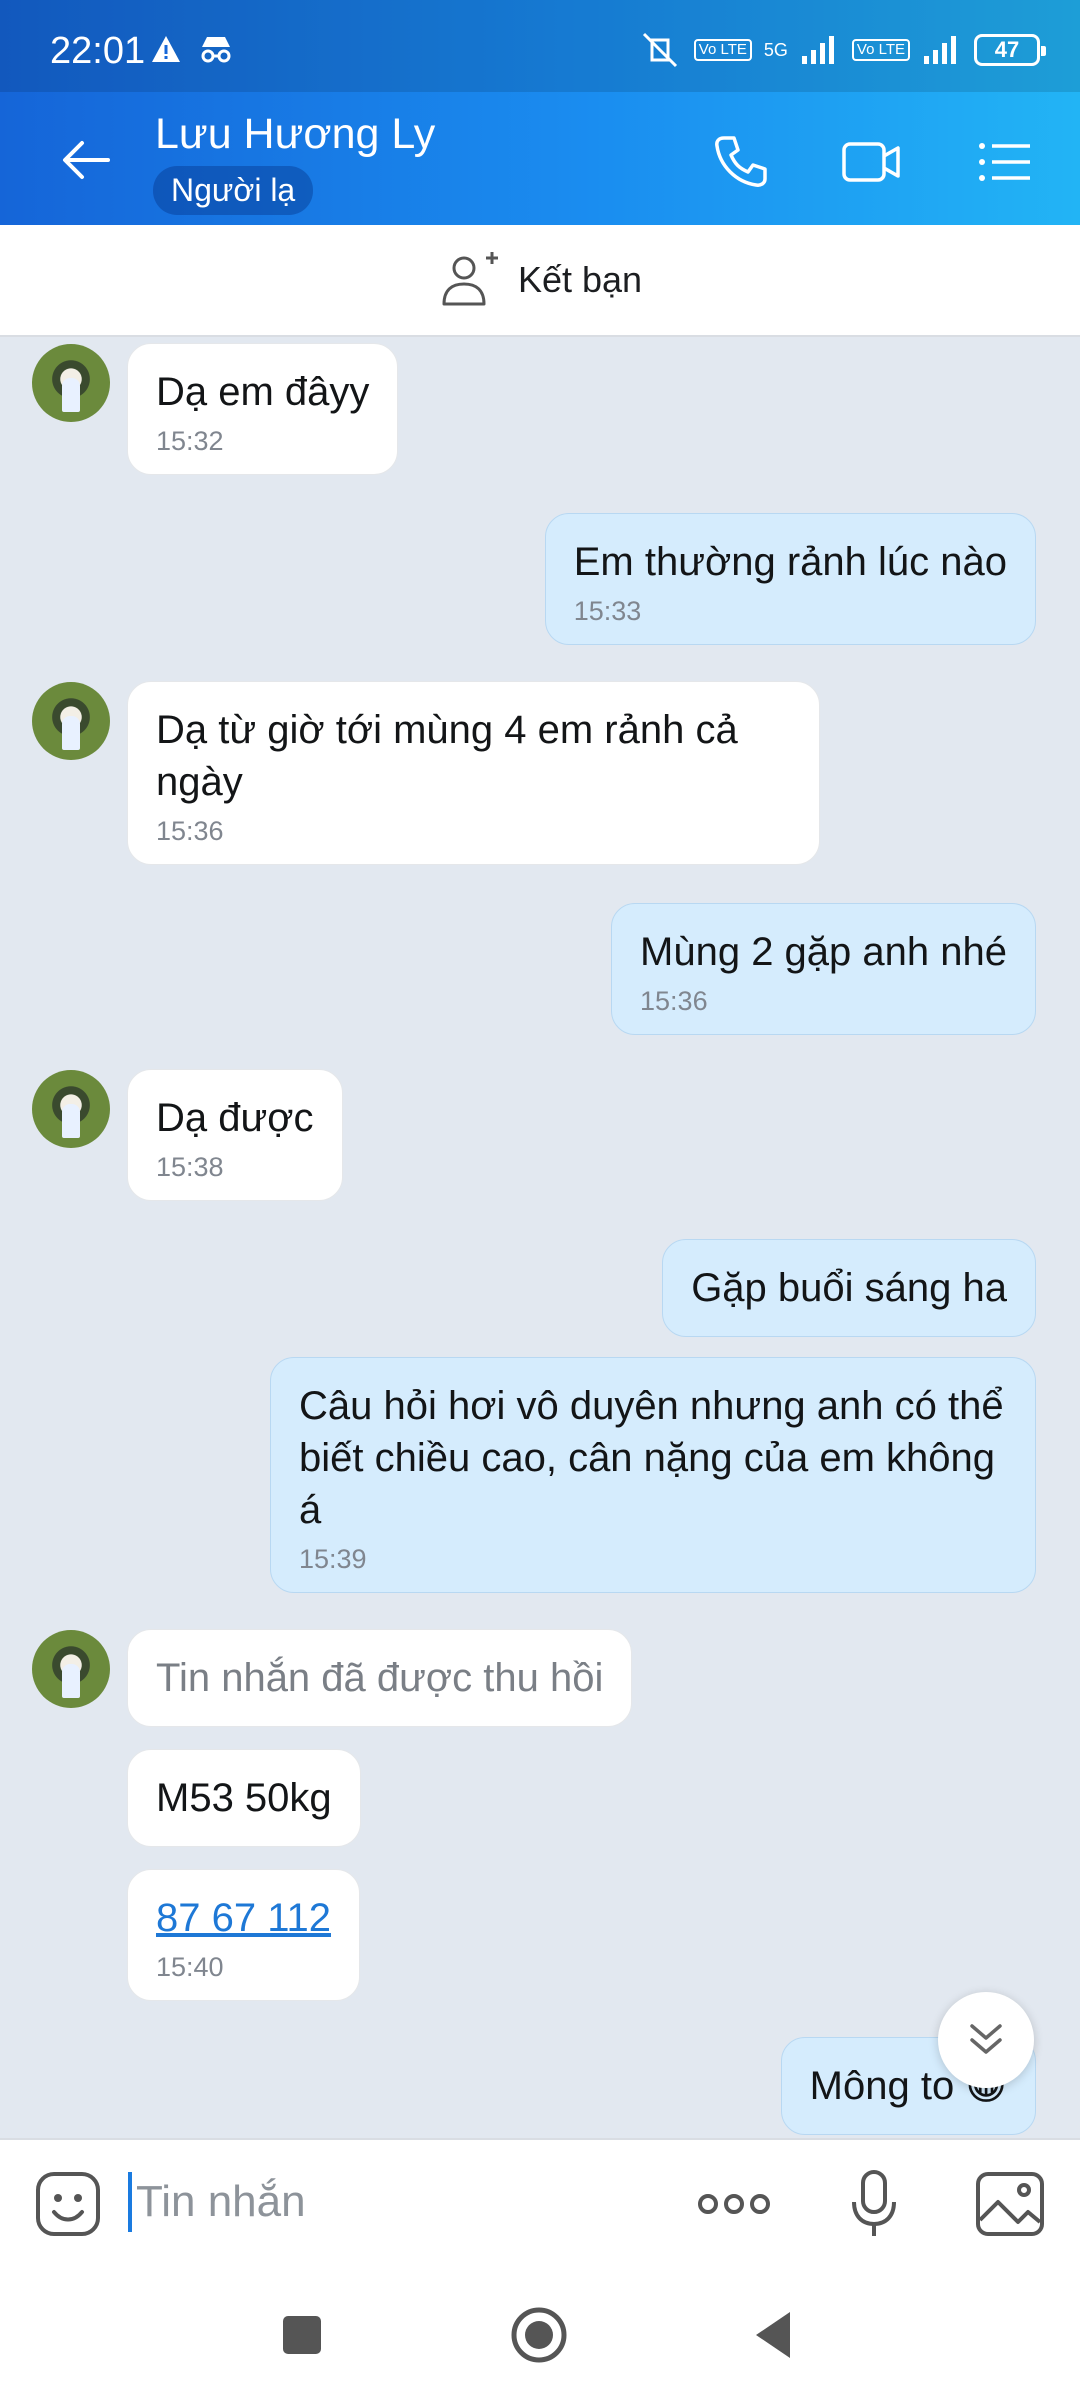  I want to click on double-chevron-down-icon, so click(986, 2039).